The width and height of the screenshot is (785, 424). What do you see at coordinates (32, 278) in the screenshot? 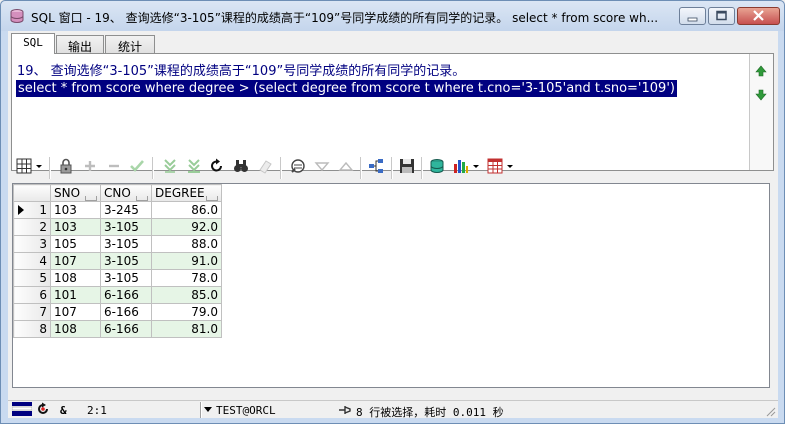
I see `row-number: 5` at bounding box center [32, 278].